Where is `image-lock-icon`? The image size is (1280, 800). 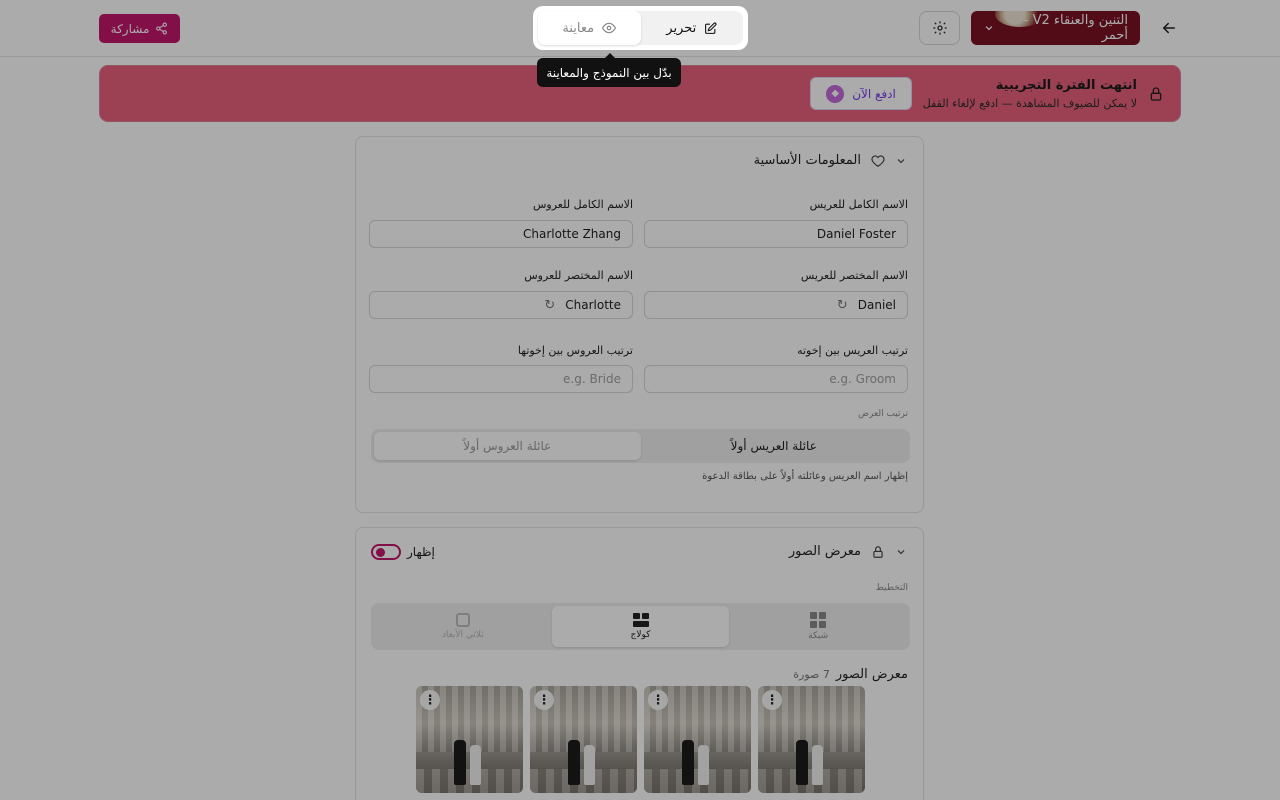 image-lock-icon is located at coordinates (878, 551).